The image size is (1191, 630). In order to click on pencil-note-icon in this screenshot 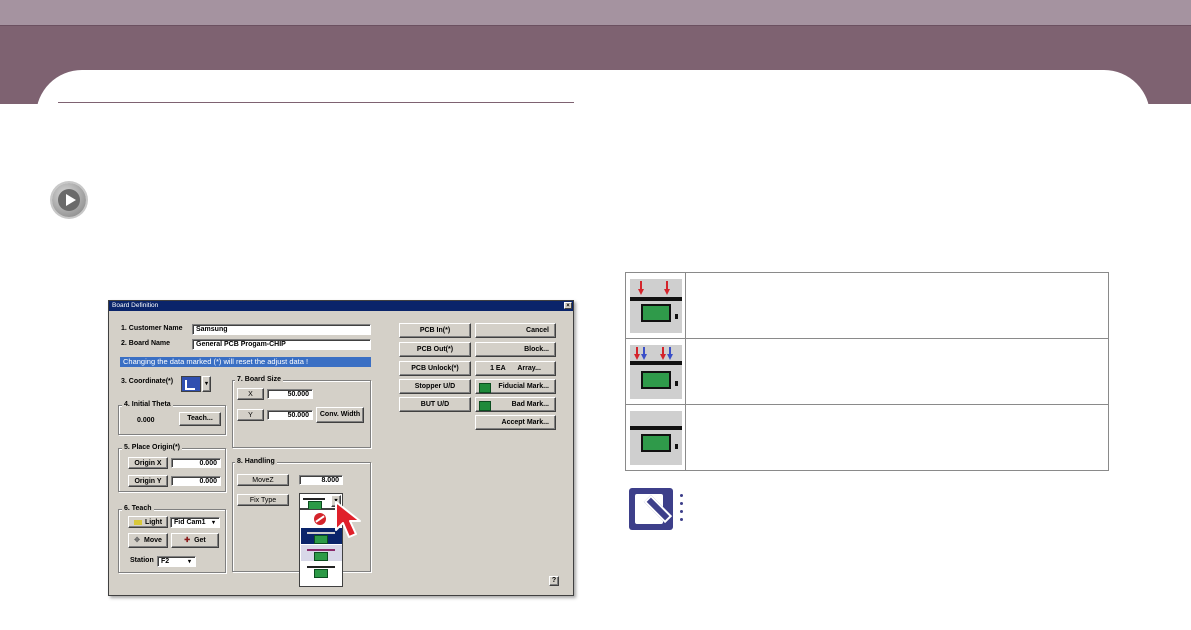, I will do `click(651, 509)`.